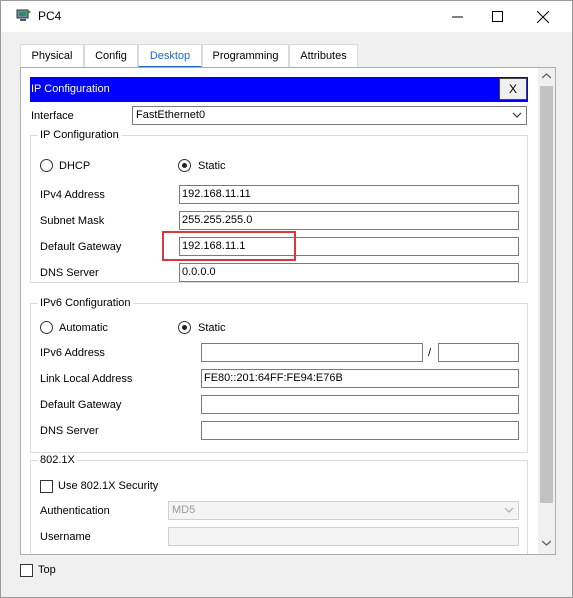 This screenshot has height=598, width=573. Describe the element at coordinates (360, 404) in the screenshot. I see `ipv6-gateway-field` at that location.